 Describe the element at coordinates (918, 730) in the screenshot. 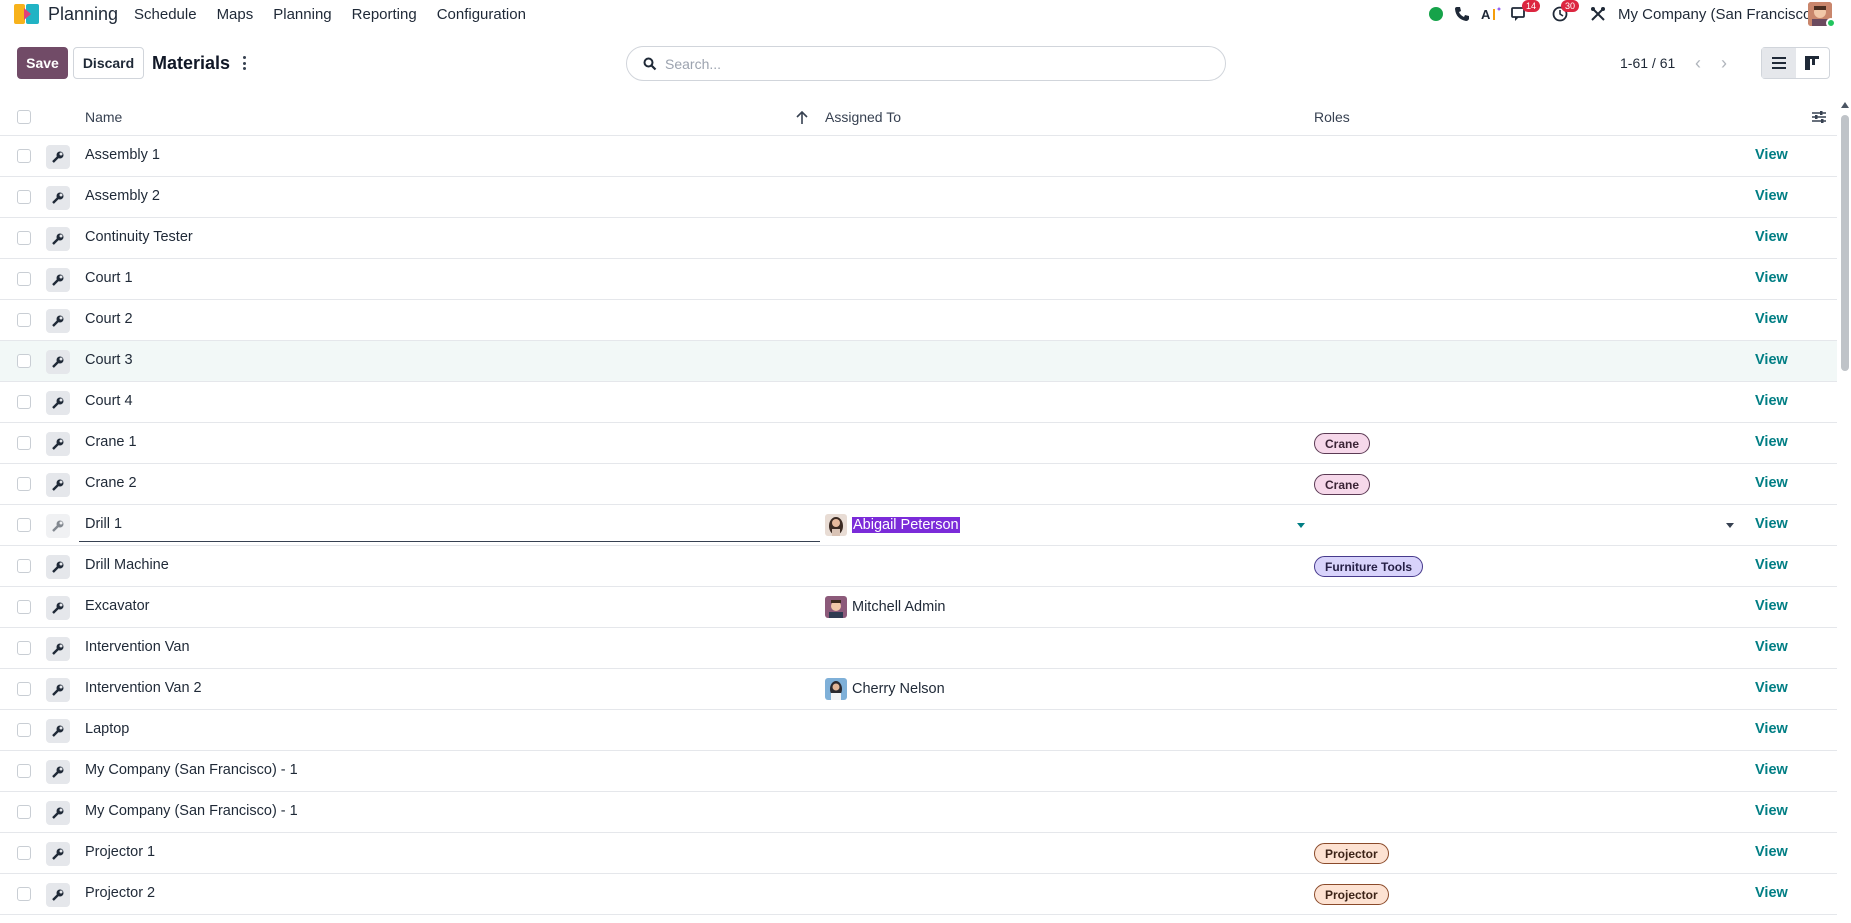

I see `table-row: Laptop View` at that location.